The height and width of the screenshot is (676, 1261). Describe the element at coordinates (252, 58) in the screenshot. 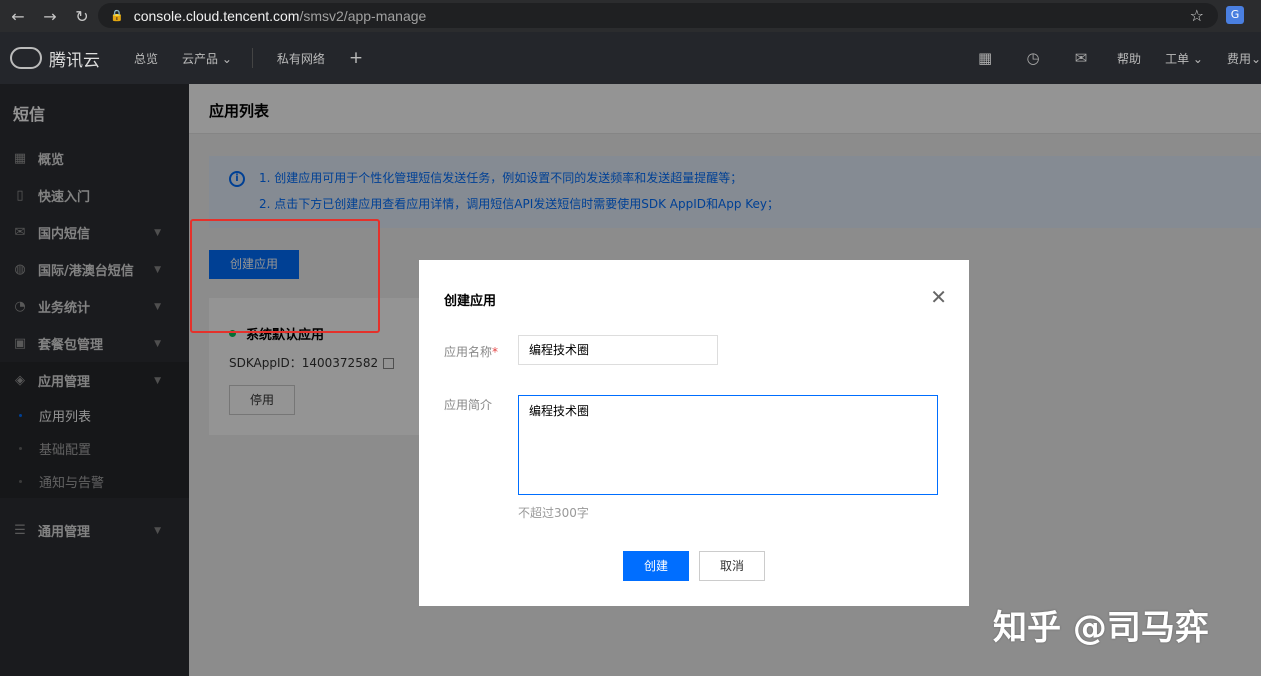

I see `nav-divider` at that location.